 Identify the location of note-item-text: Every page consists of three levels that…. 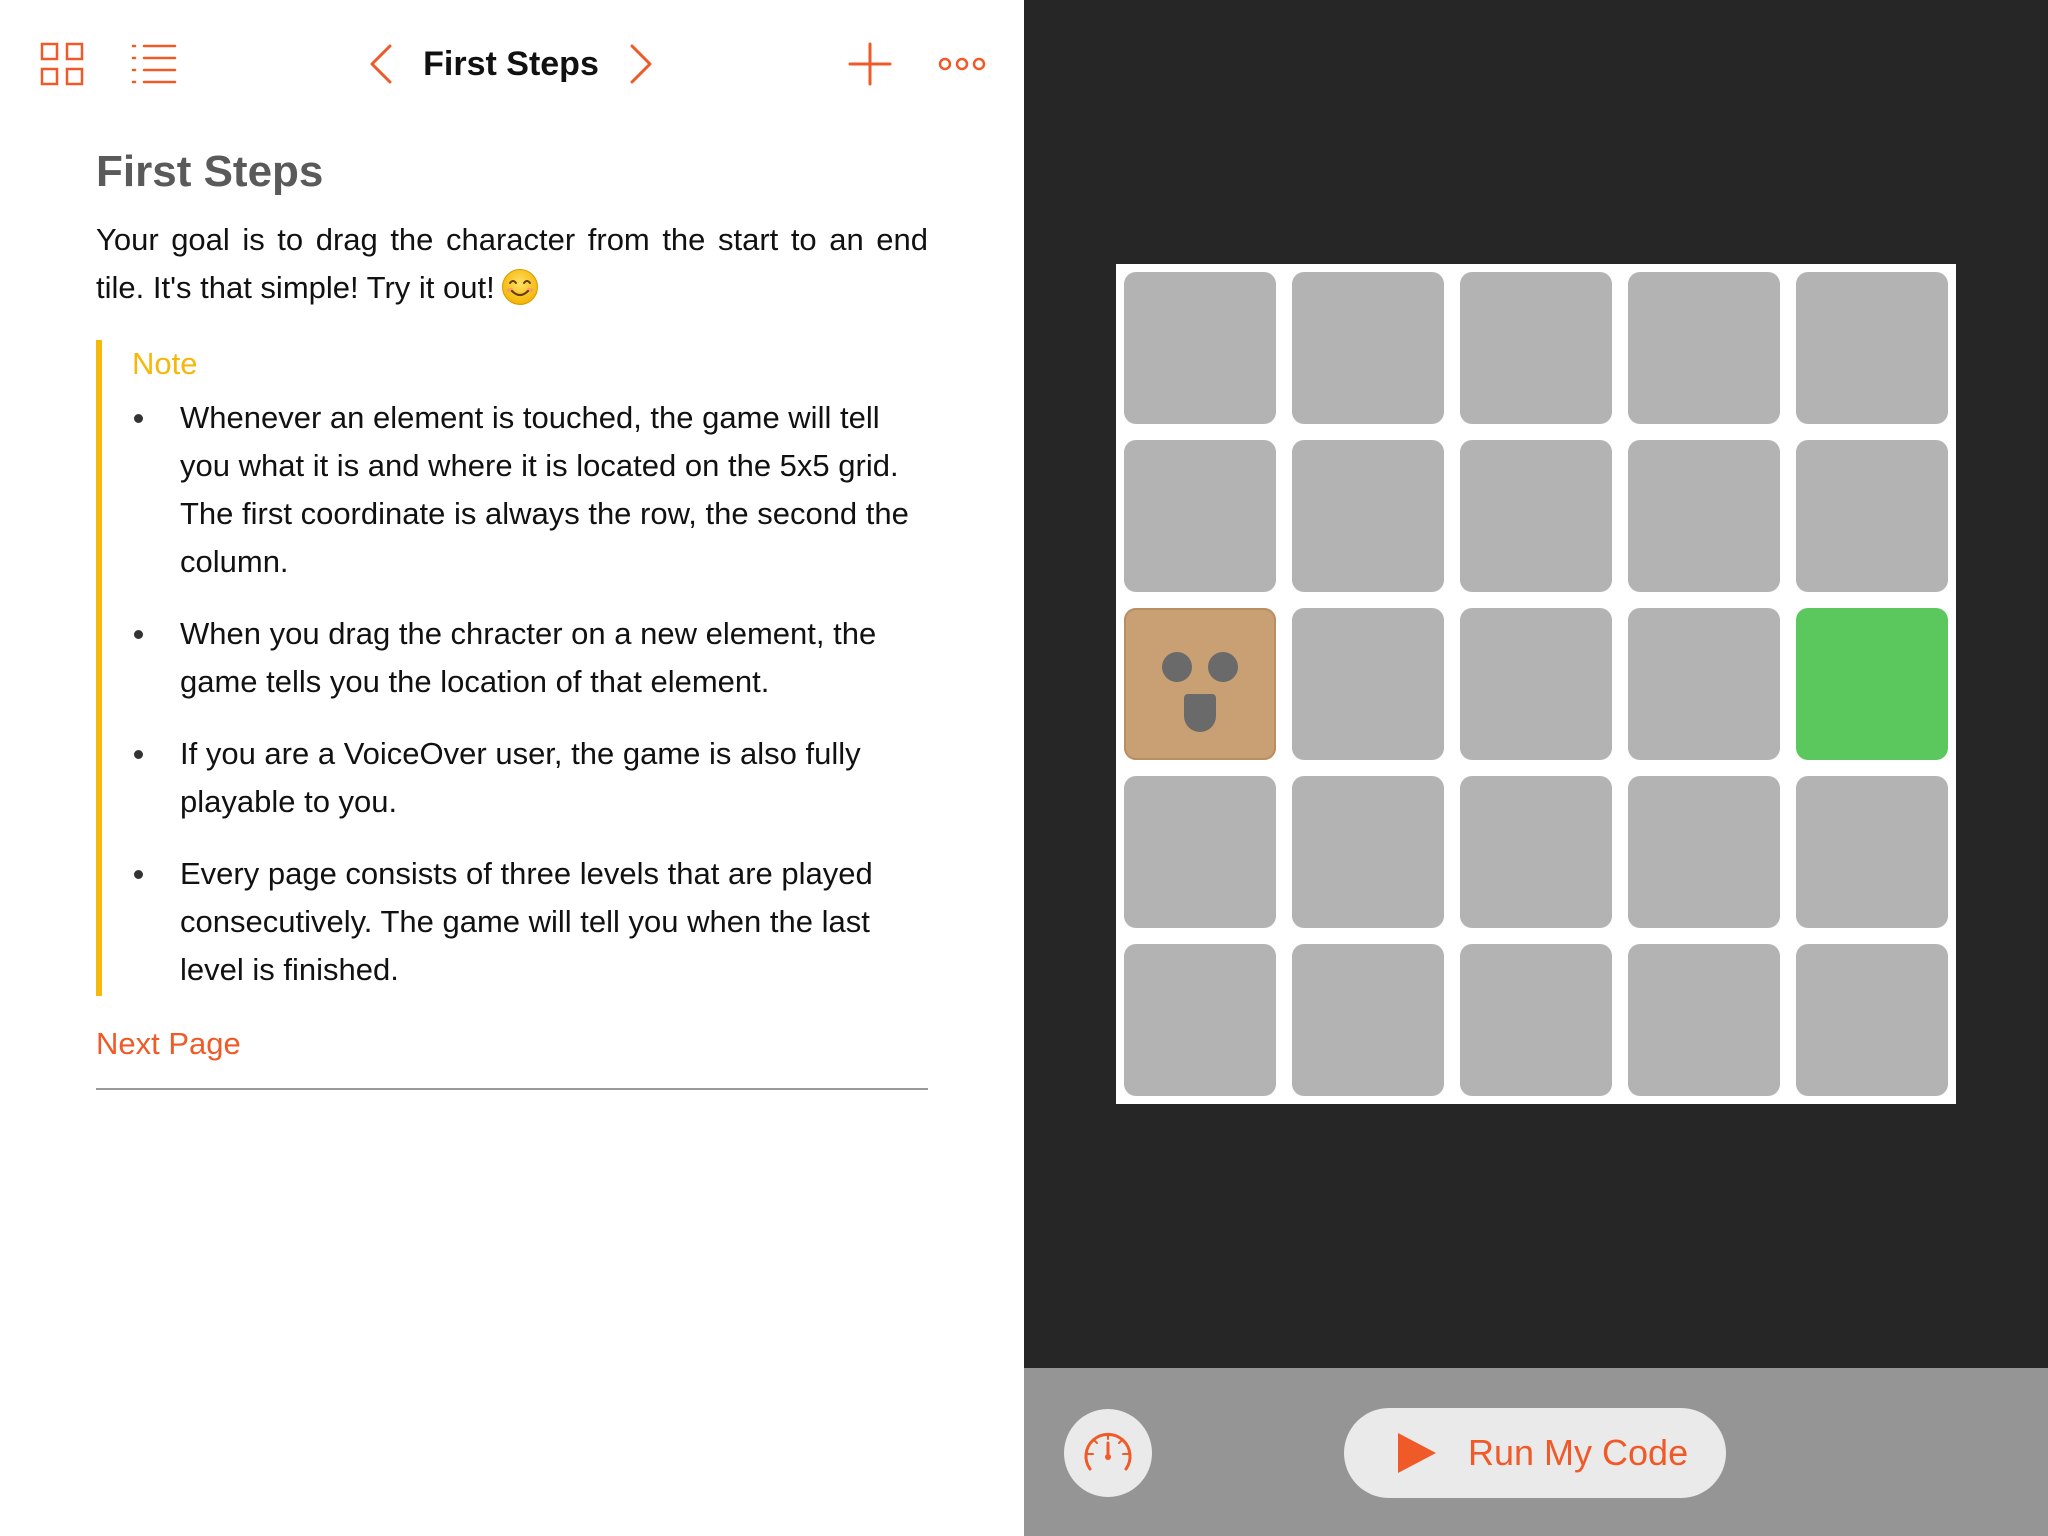
(526, 921).